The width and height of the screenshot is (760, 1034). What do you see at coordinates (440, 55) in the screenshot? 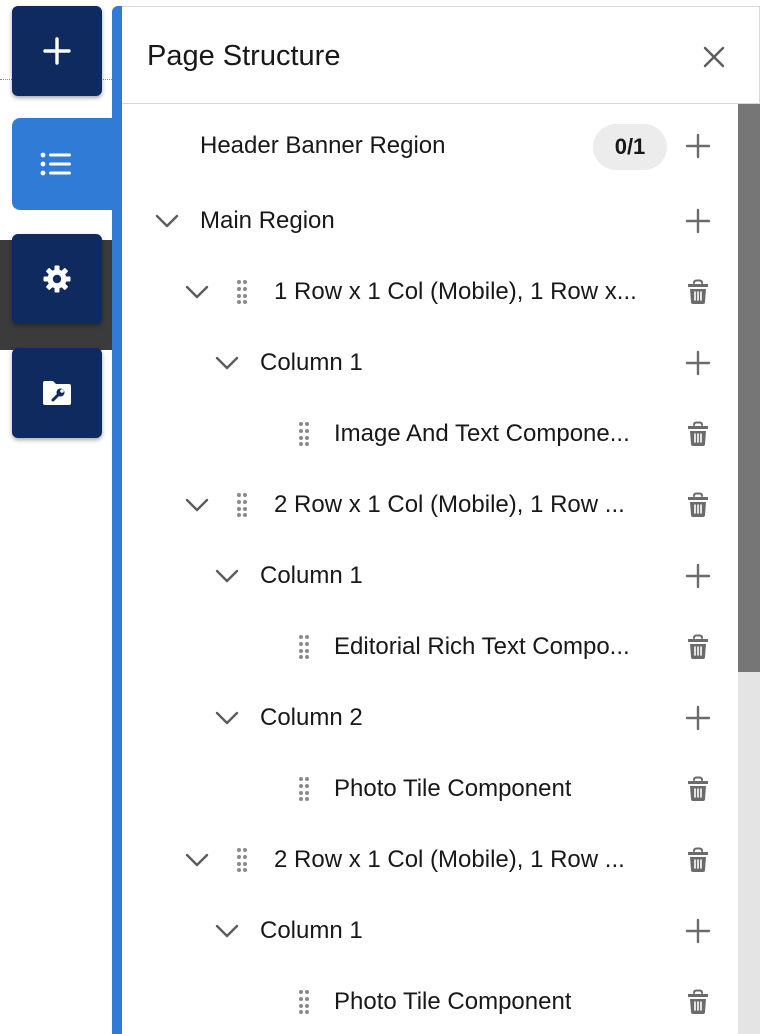
I see `panel-header: Page Structure` at bounding box center [440, 55].